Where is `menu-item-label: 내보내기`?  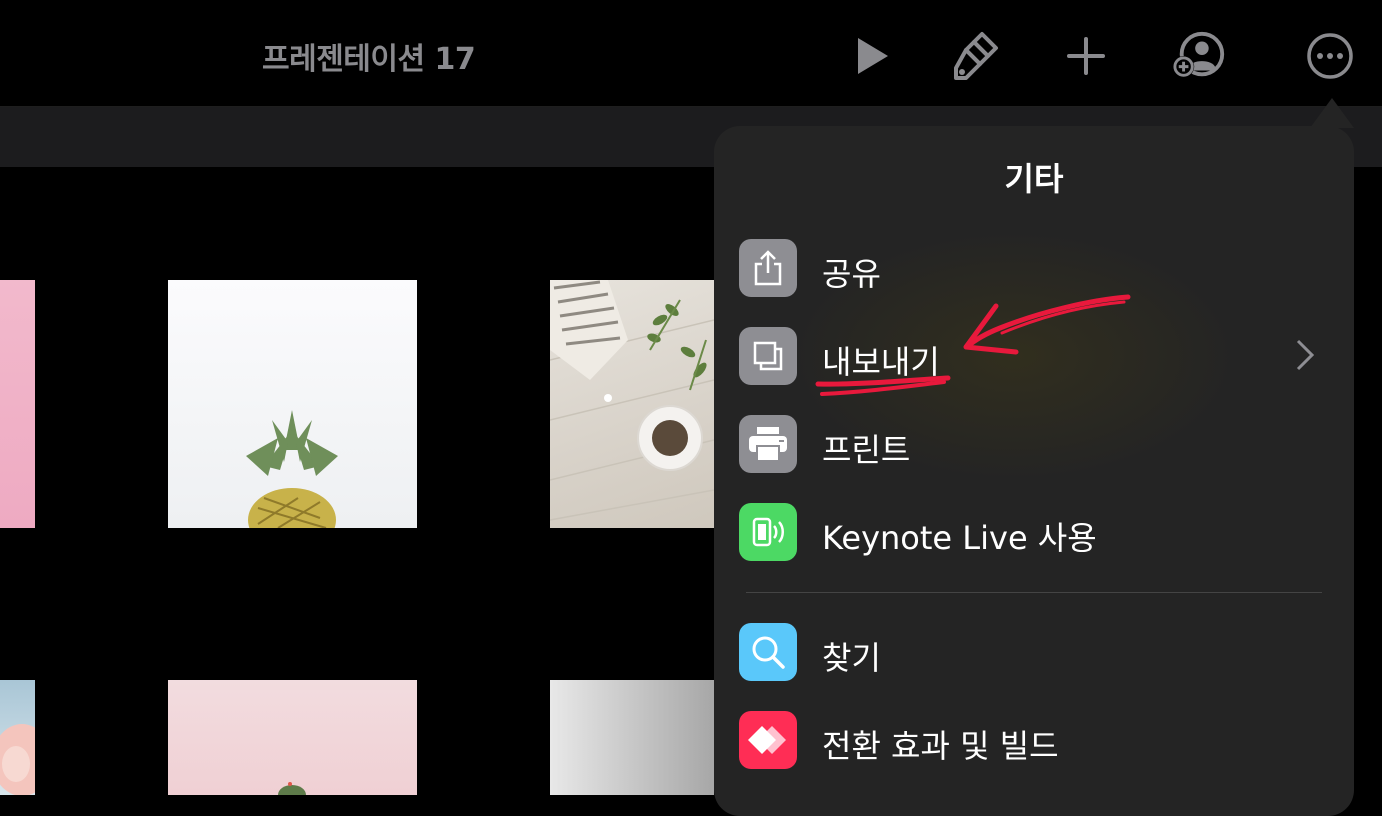 menu-item-label: 내보내기 is located at coordinates (881, 362).